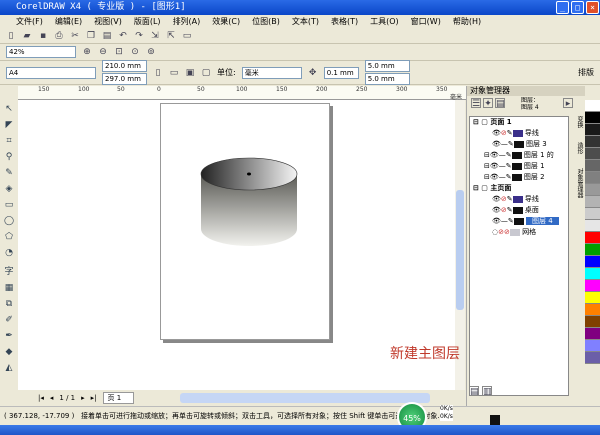 The image size is (600, 435). Describe the element at coordinates (59, 36) in the screenshot. I see `print-icon: ⎙` at that location.